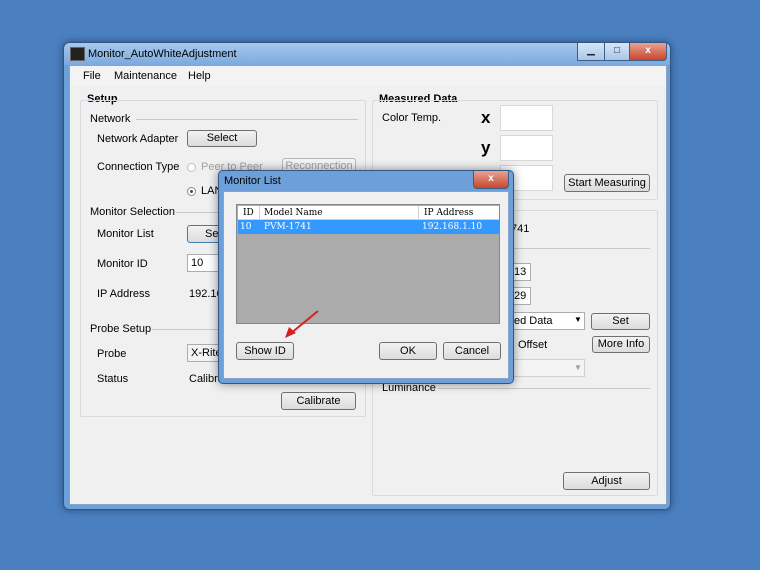 The height and width of the screenshot is (570, 760). Describe the element at coordinates (92, 76) in the screenshot. I see `menu-file: File` at that location.